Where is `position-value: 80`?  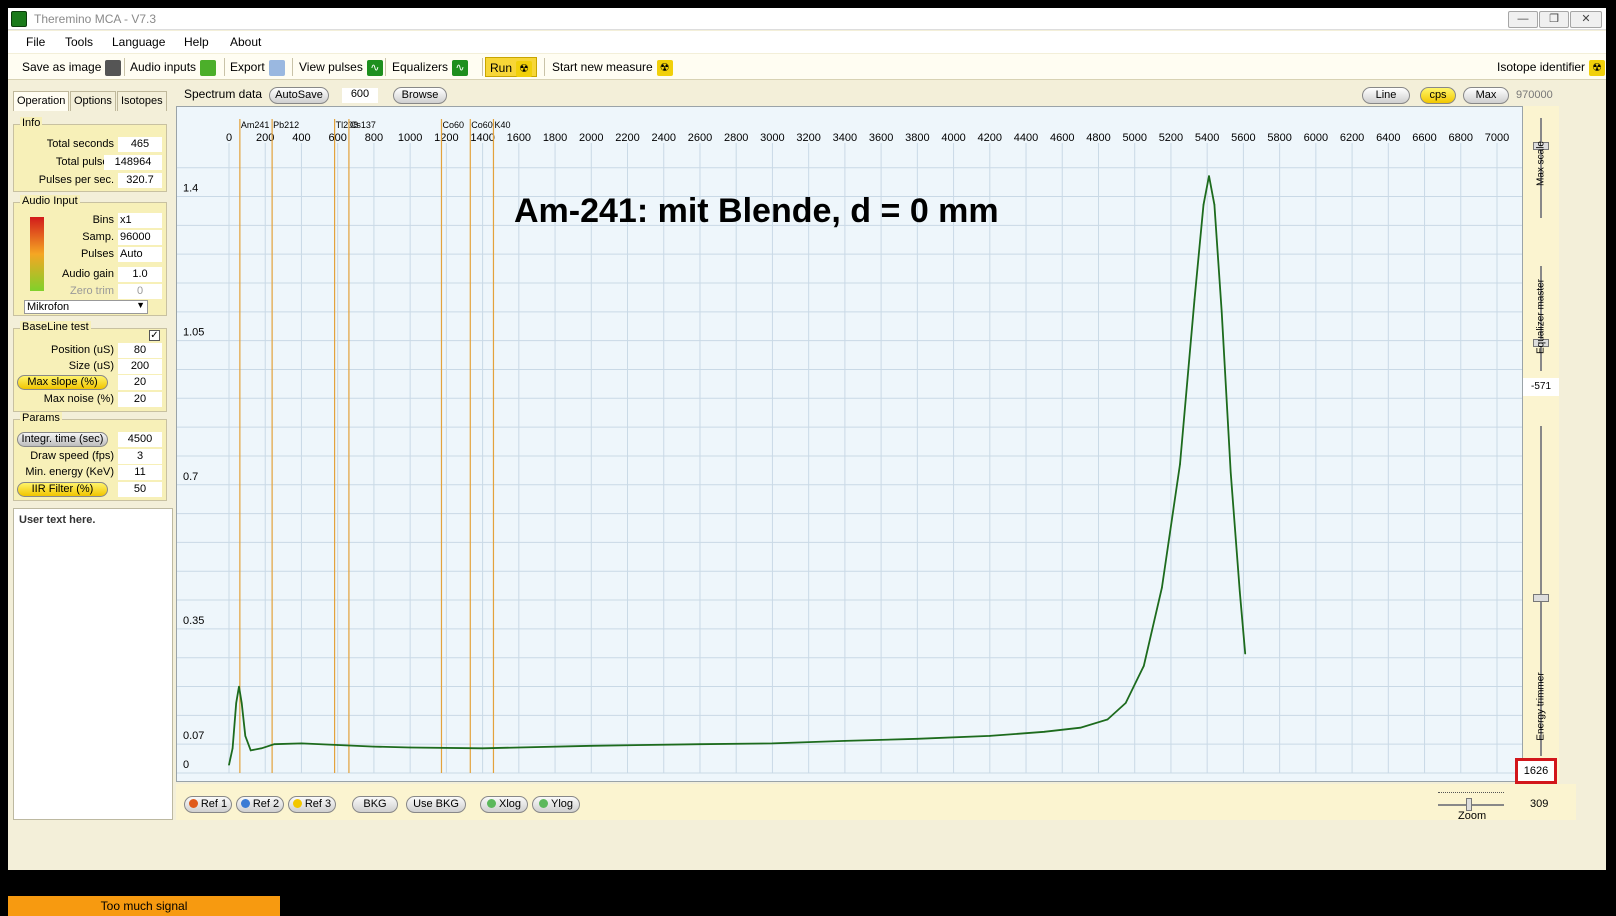 position-value: 80 is located at coordinates (140, 350).